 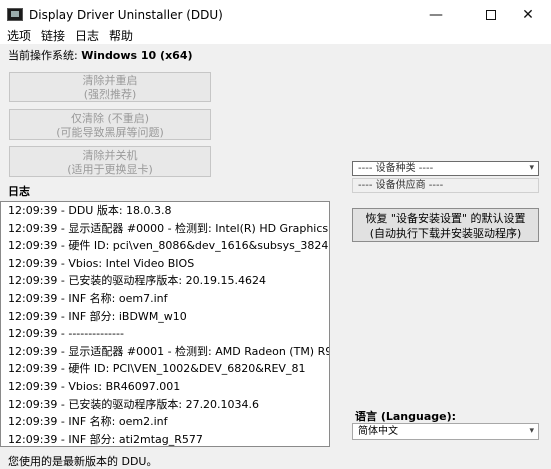 What do you see at coordinates (110, 155) in the screenshot?
I see `button-label: 清除并关机` at bounding box center [110, 155].